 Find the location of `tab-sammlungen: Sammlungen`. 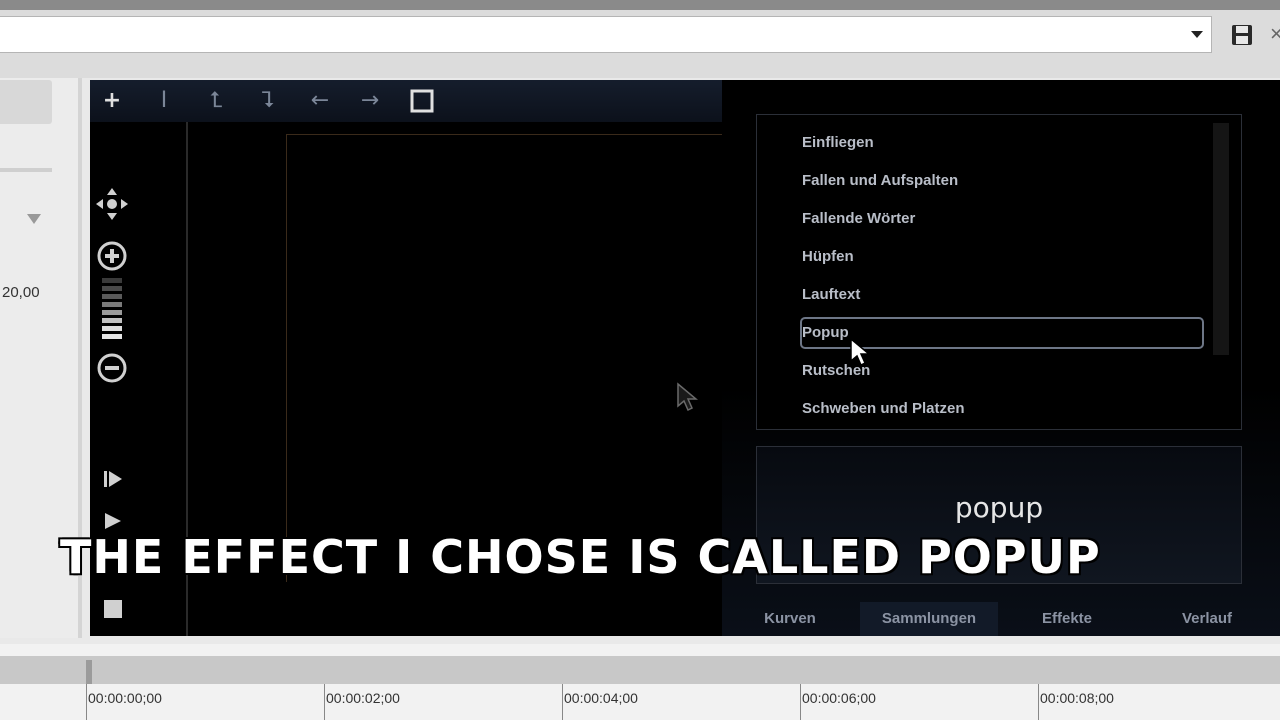

tab-sammlungen: Sammlungen is located at coordinates (929, 619).